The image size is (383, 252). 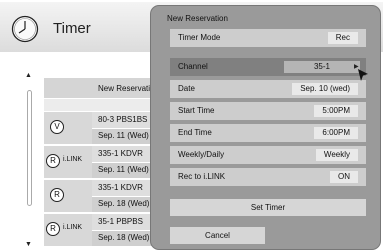 I want to click on video-badge-icon: V, so click(x=57, y=127).